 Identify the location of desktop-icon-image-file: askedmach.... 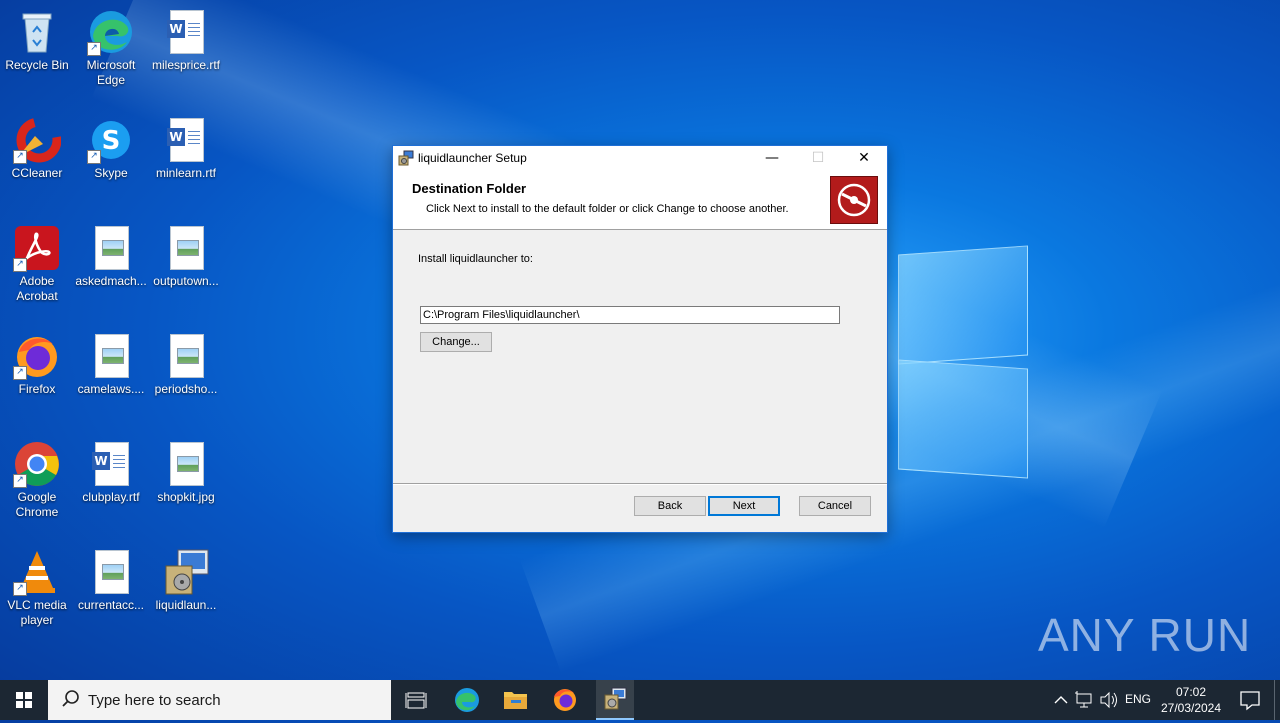
(111, 254).